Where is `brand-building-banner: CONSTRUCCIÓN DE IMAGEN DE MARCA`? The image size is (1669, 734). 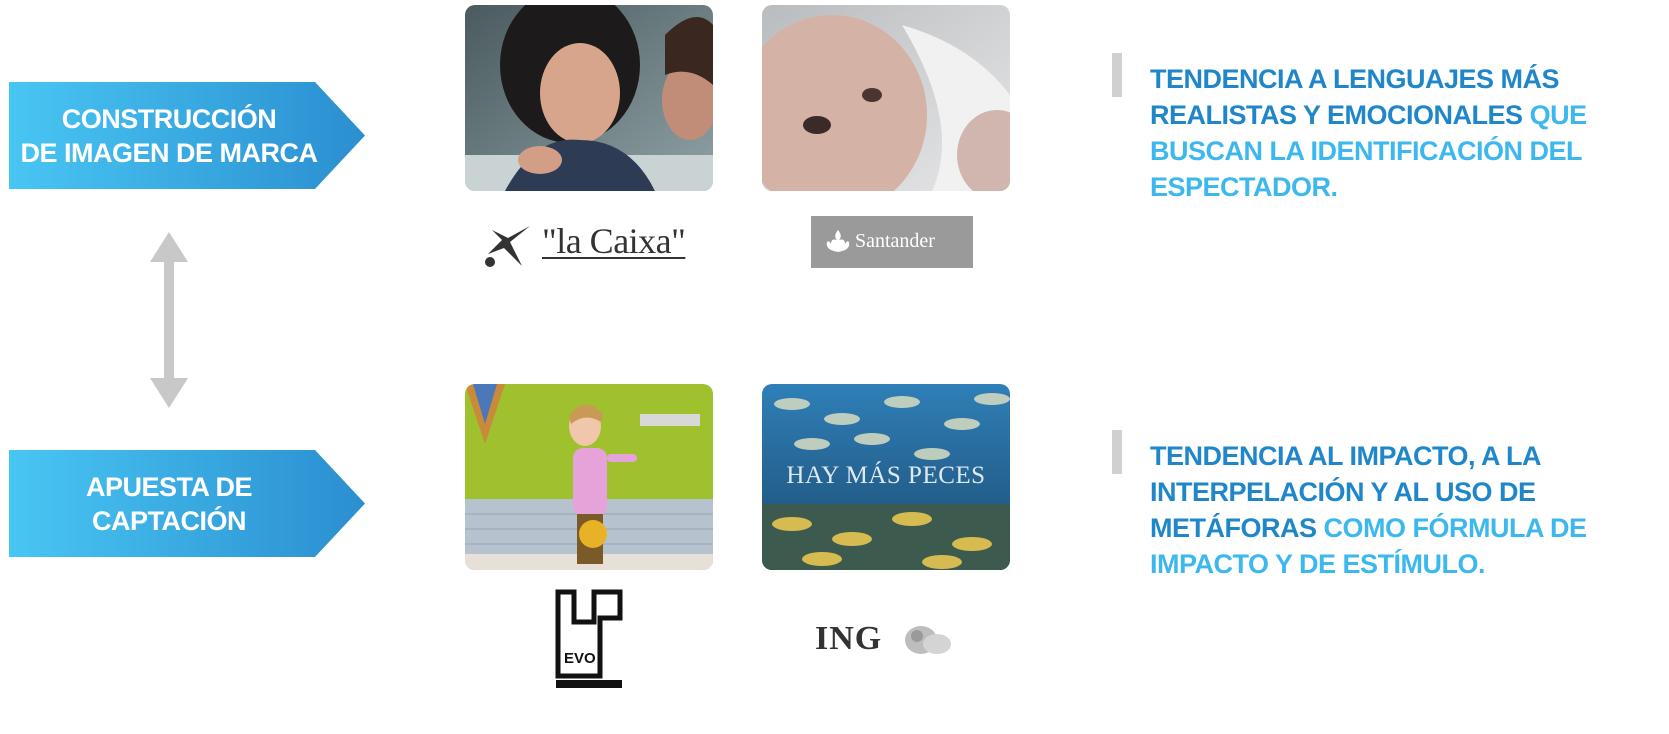 brand-building-banner: CONSTRUCCIÓN DE IMAGEN DE MARCA is located at coordinates (187, 135).